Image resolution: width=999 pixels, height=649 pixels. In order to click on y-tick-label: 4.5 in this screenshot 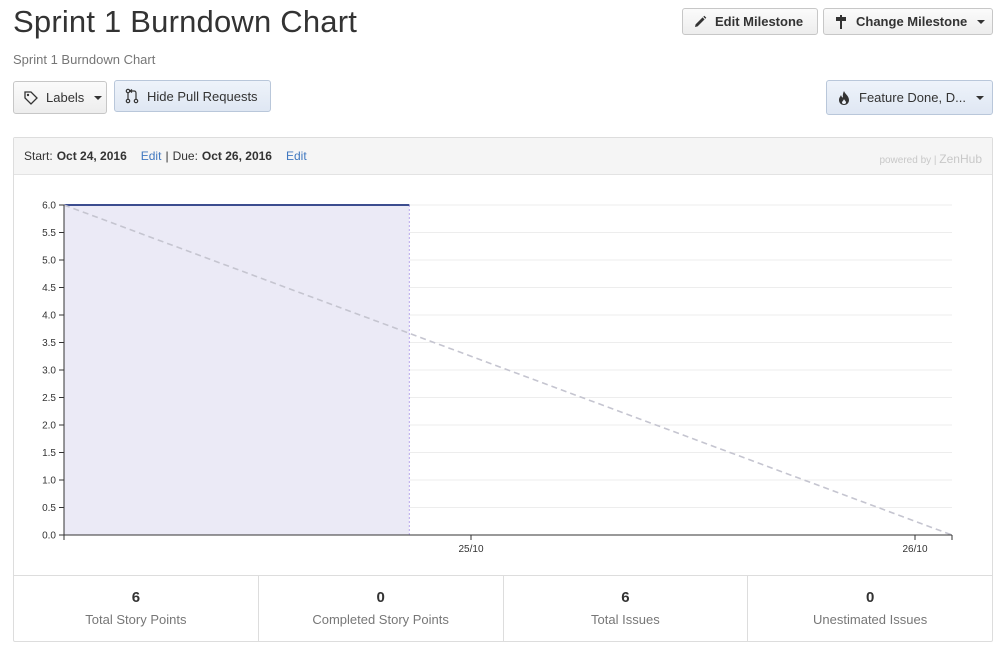, I will do `click(49, 288)`.